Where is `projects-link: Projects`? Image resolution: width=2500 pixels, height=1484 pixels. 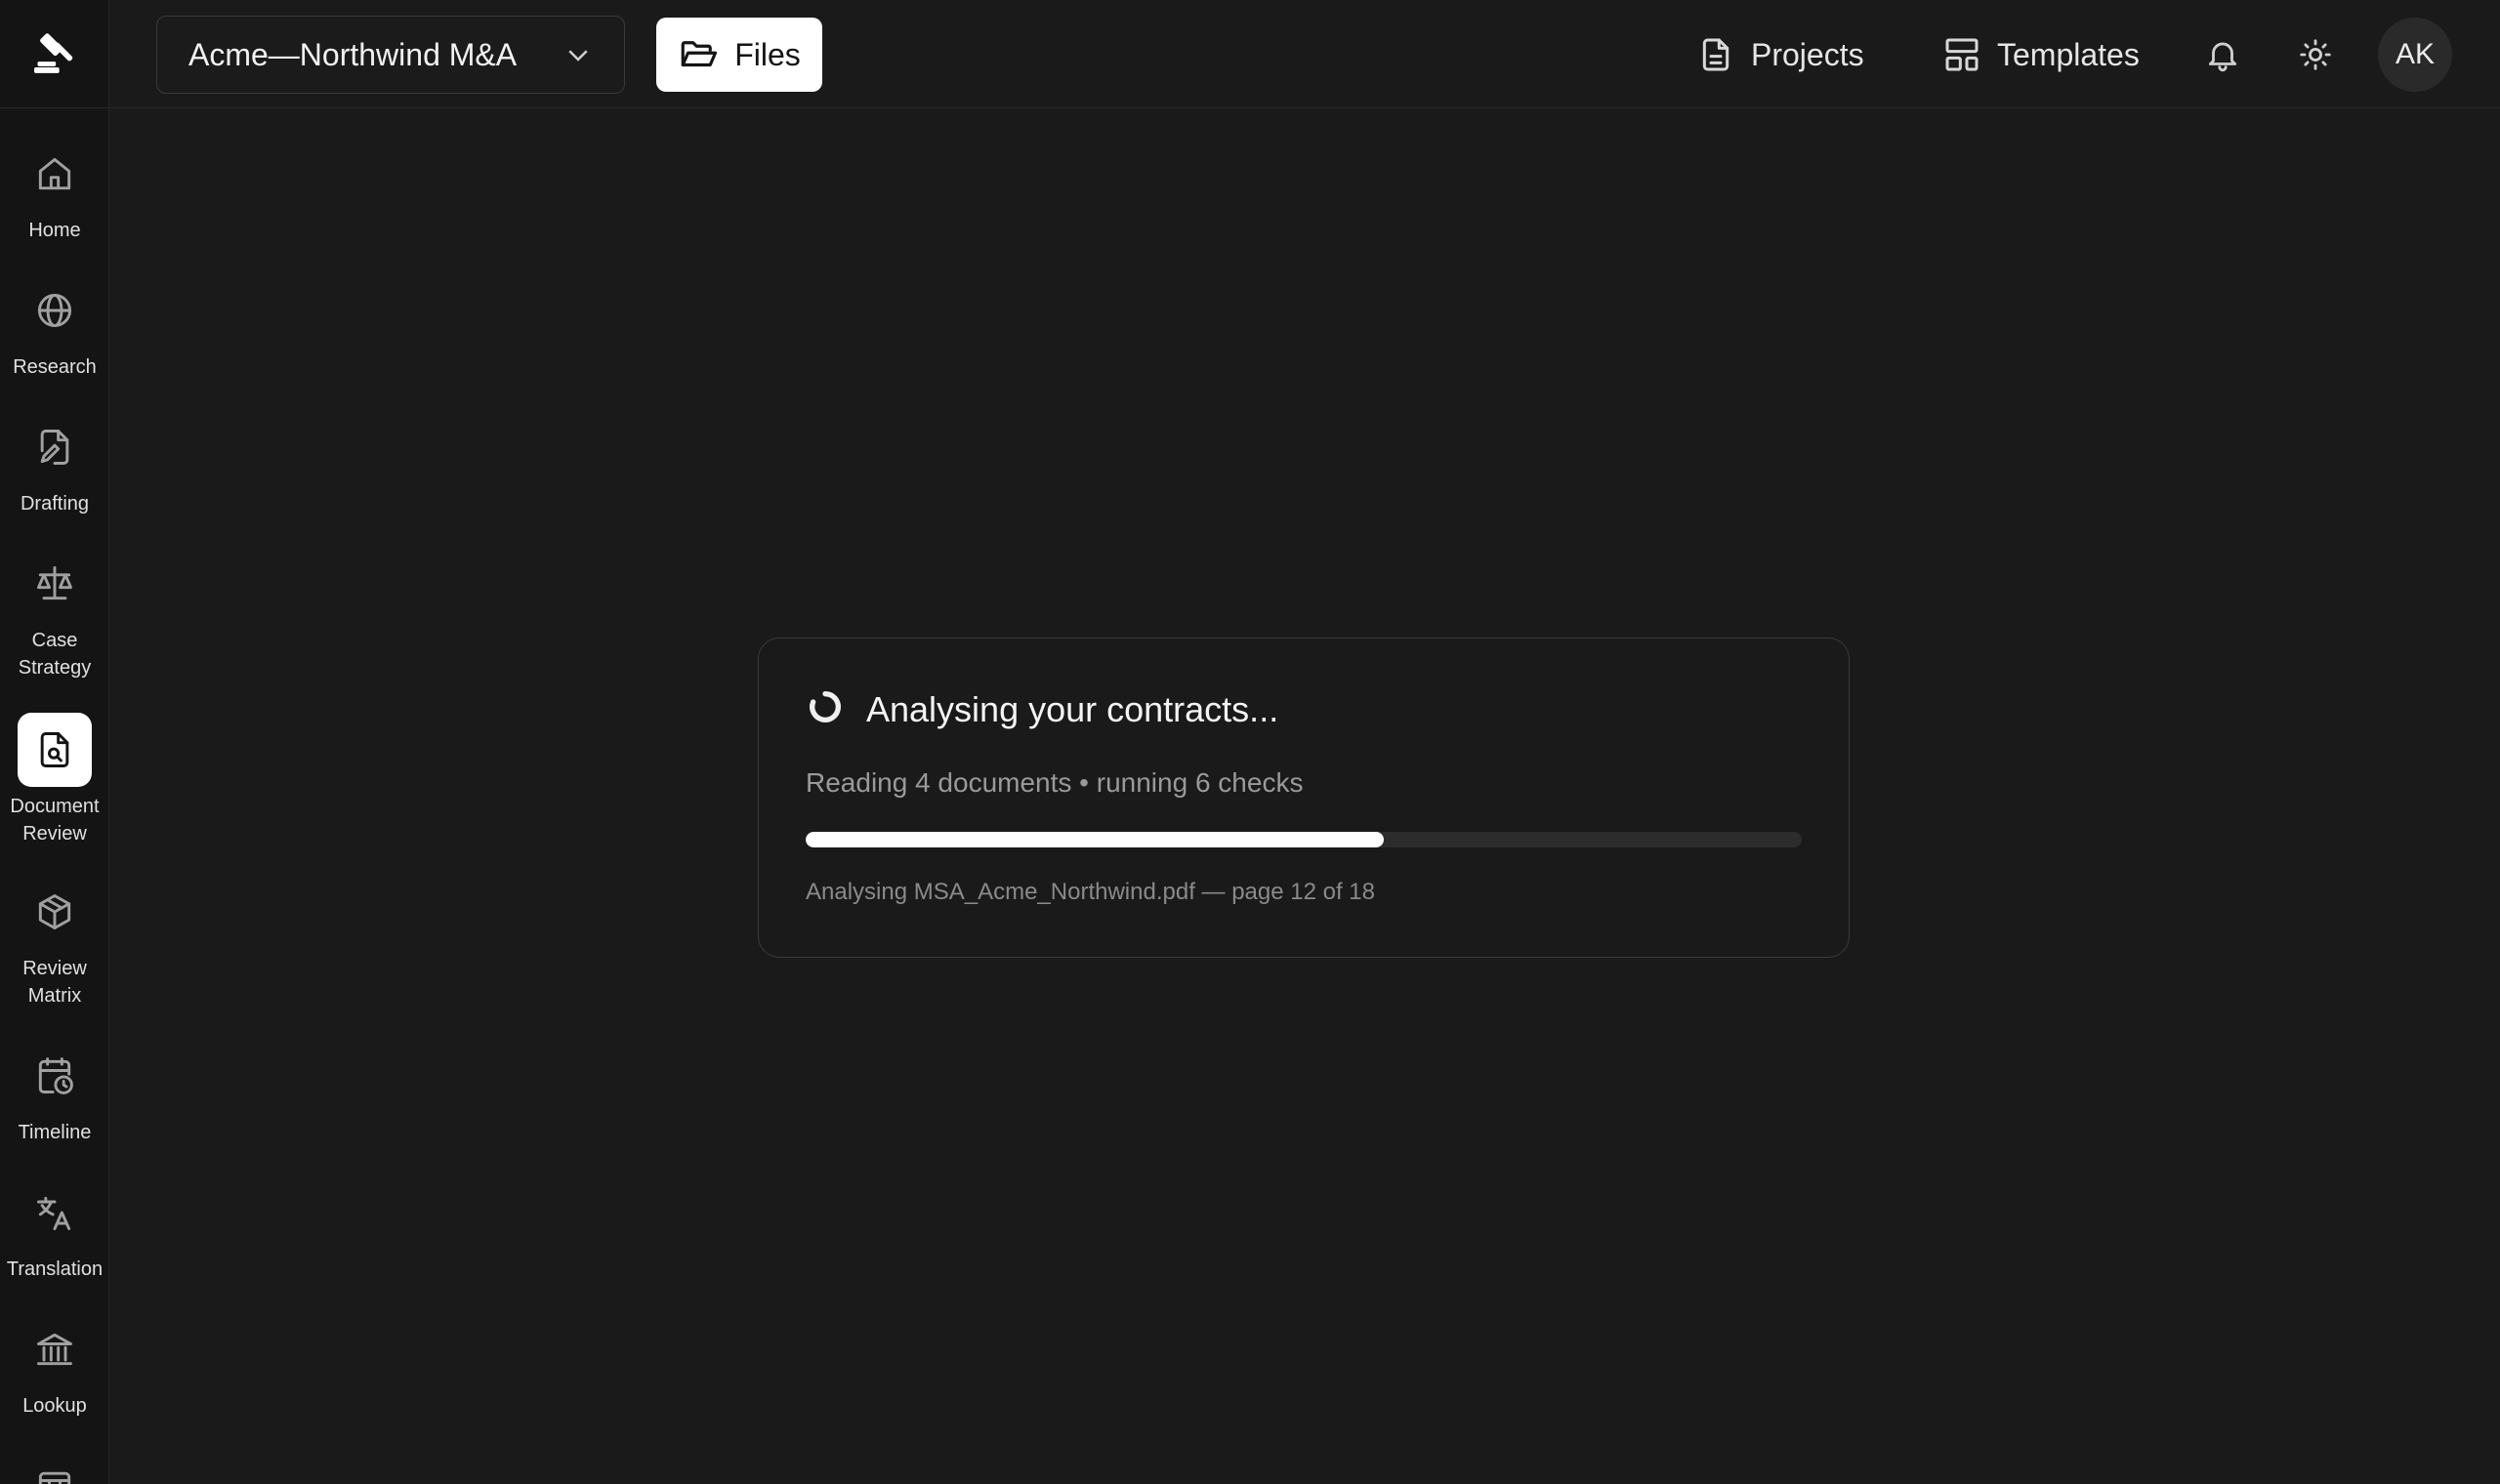
projects-link: Projects is located at coordinates (1780, 55).